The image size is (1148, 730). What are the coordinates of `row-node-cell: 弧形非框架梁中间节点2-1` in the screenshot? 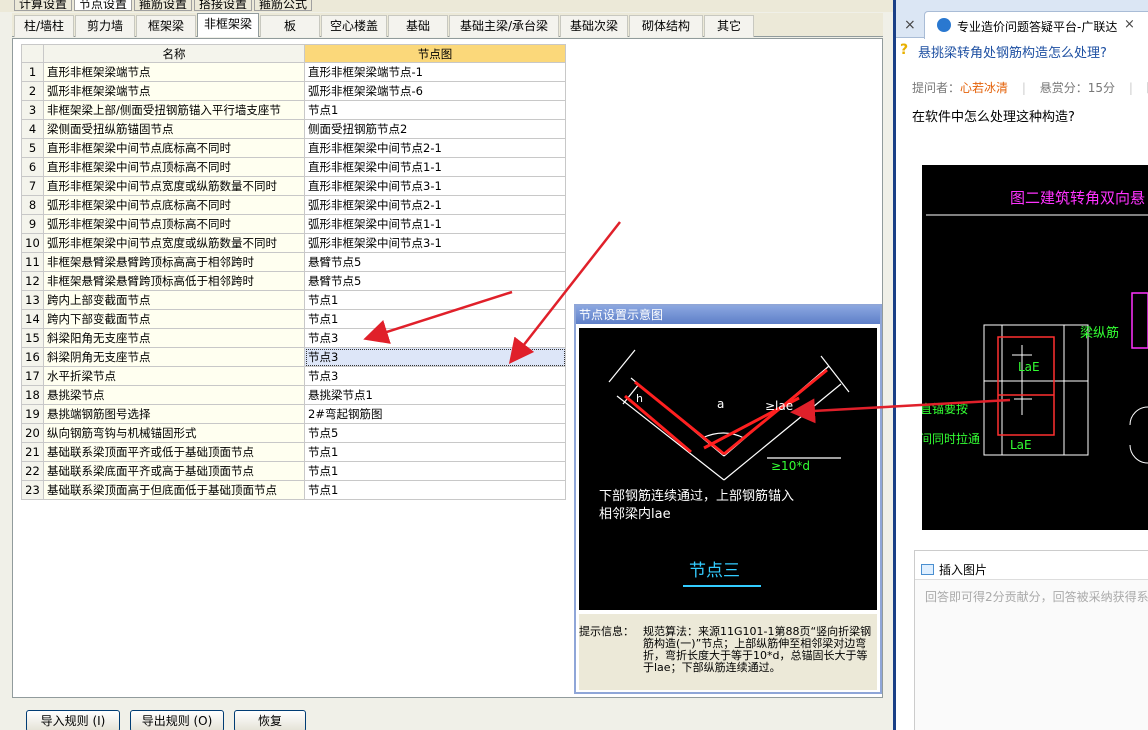 It's located at (435, 205).